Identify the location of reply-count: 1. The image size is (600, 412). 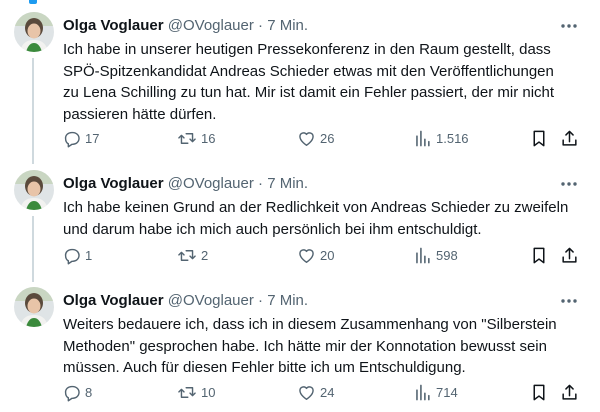
(89, 255).